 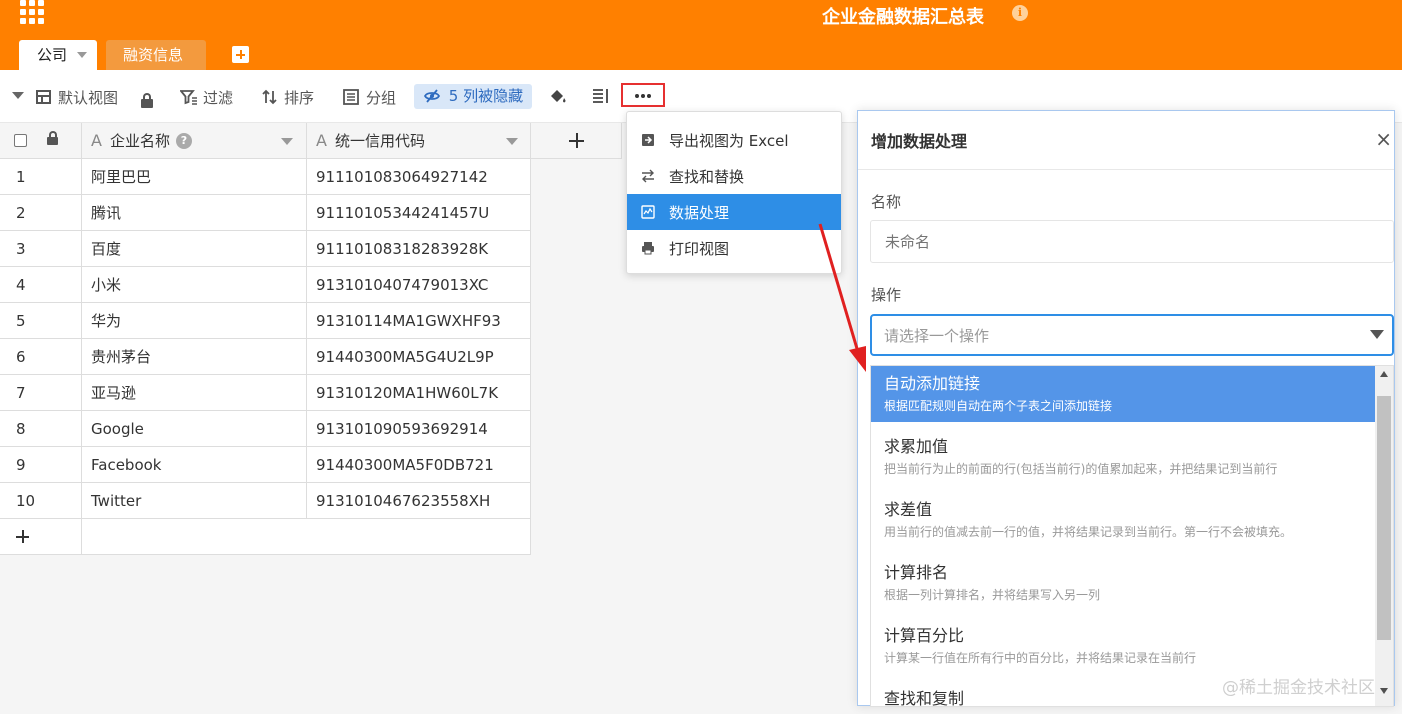 I want to click on add-table-icon, so click(x=240, y=54).